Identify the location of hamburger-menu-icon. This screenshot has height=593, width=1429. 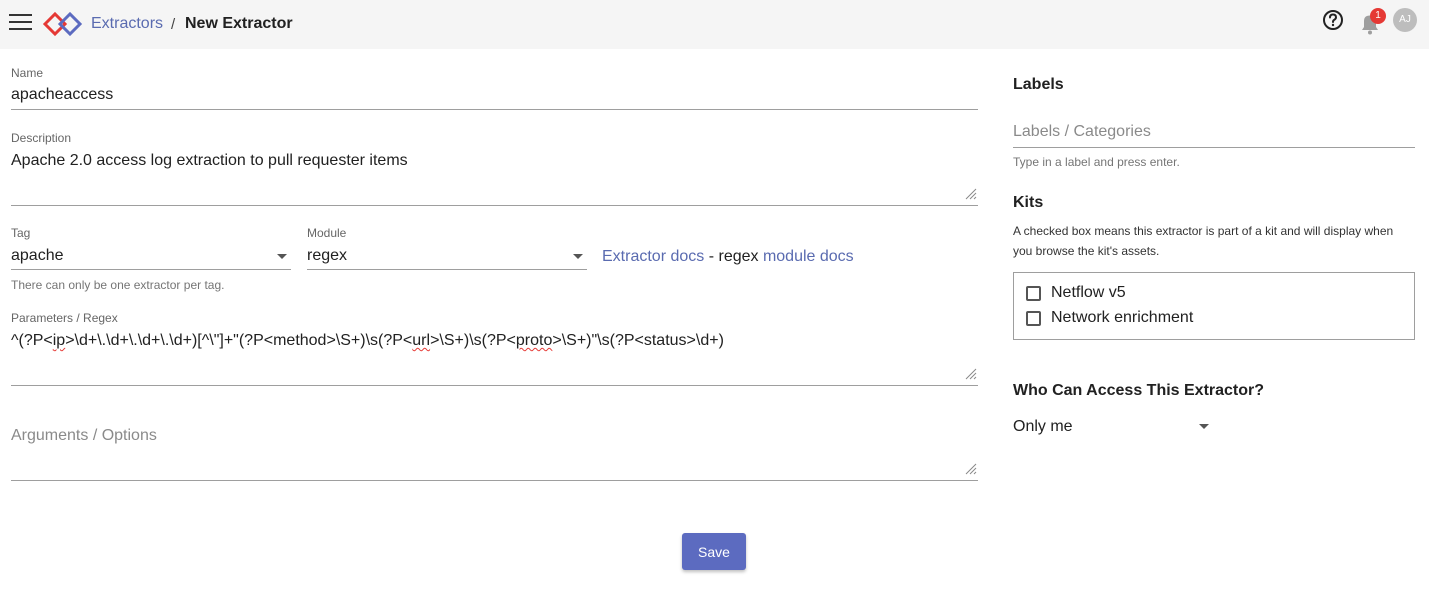
(21, 24).